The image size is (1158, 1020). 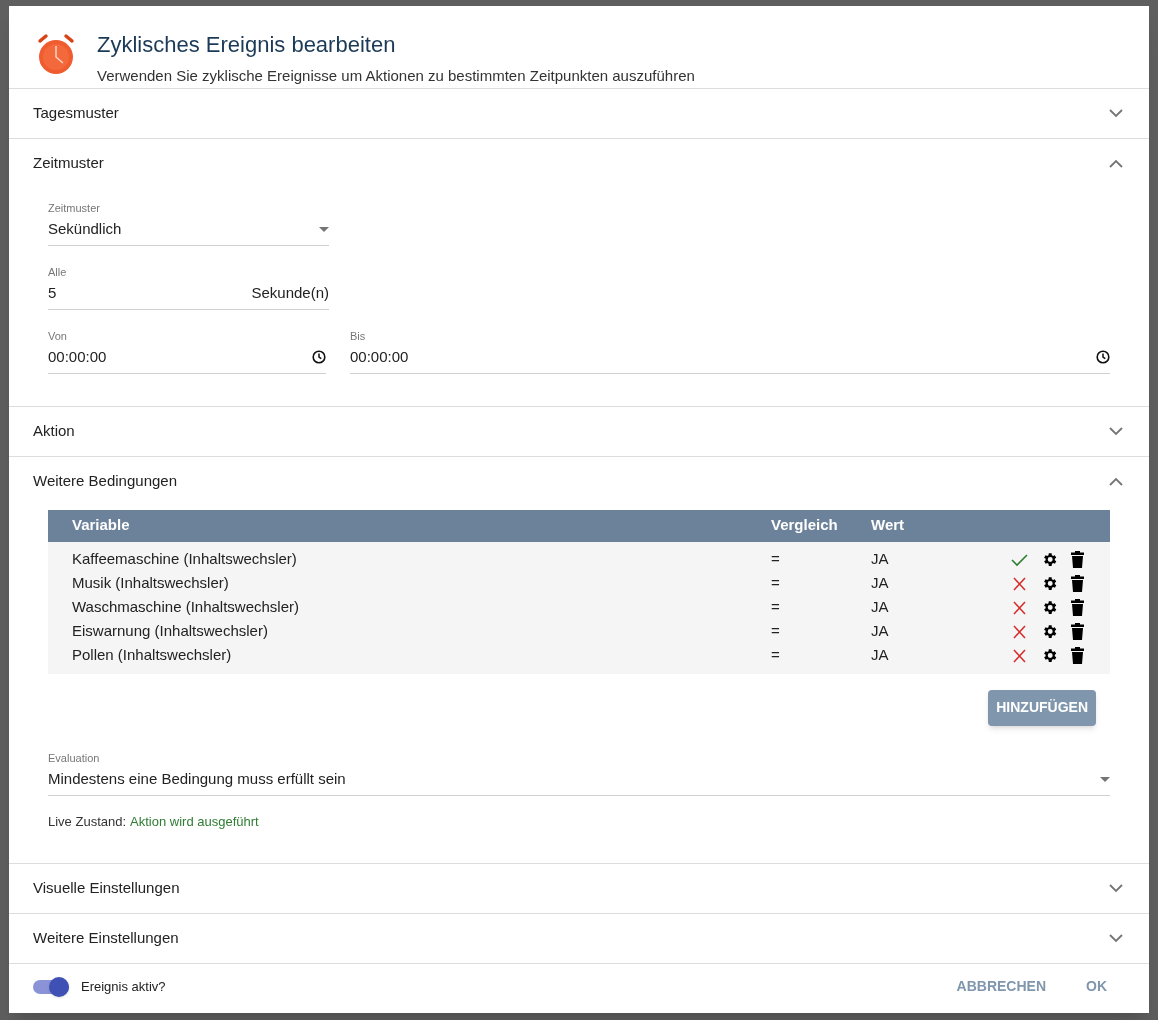 What do you see at coordinates (170, 631) in the screenshot?
I see `table-cell-text: Eiswarnung (Inhaltswechsler)` at bounding box center [170, 631].